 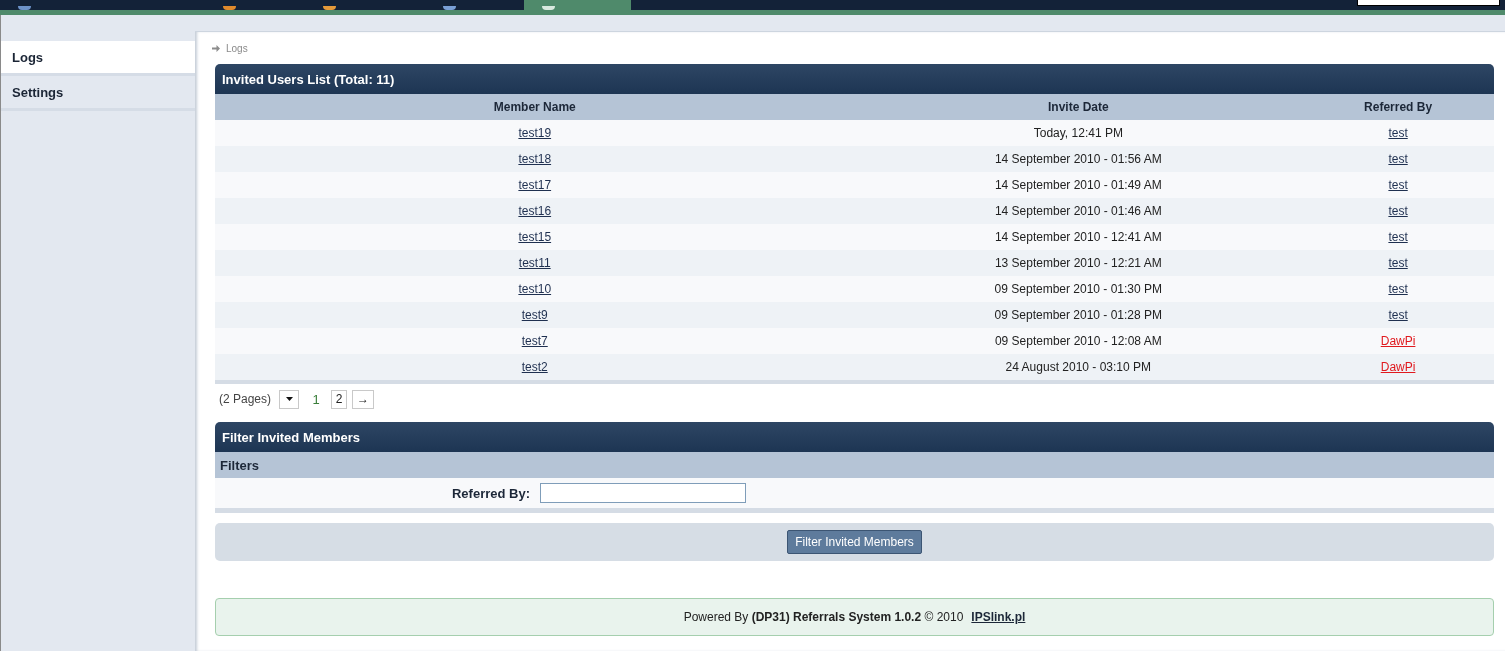 What do you see at coordinates (535, 185) in the screenshot?
I see `member-link: test17` at bounding box center [535, 185].